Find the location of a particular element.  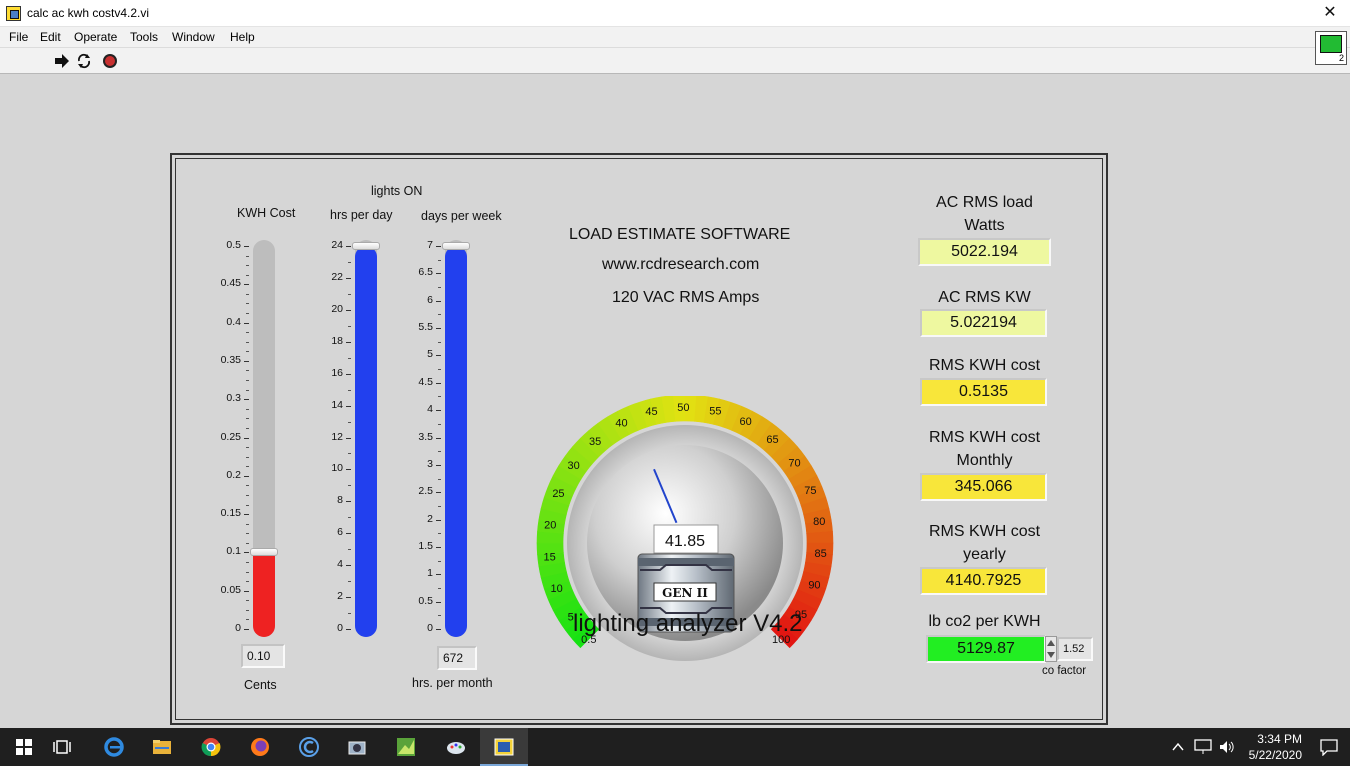

firefox-button is located at coordinates (260, 747).